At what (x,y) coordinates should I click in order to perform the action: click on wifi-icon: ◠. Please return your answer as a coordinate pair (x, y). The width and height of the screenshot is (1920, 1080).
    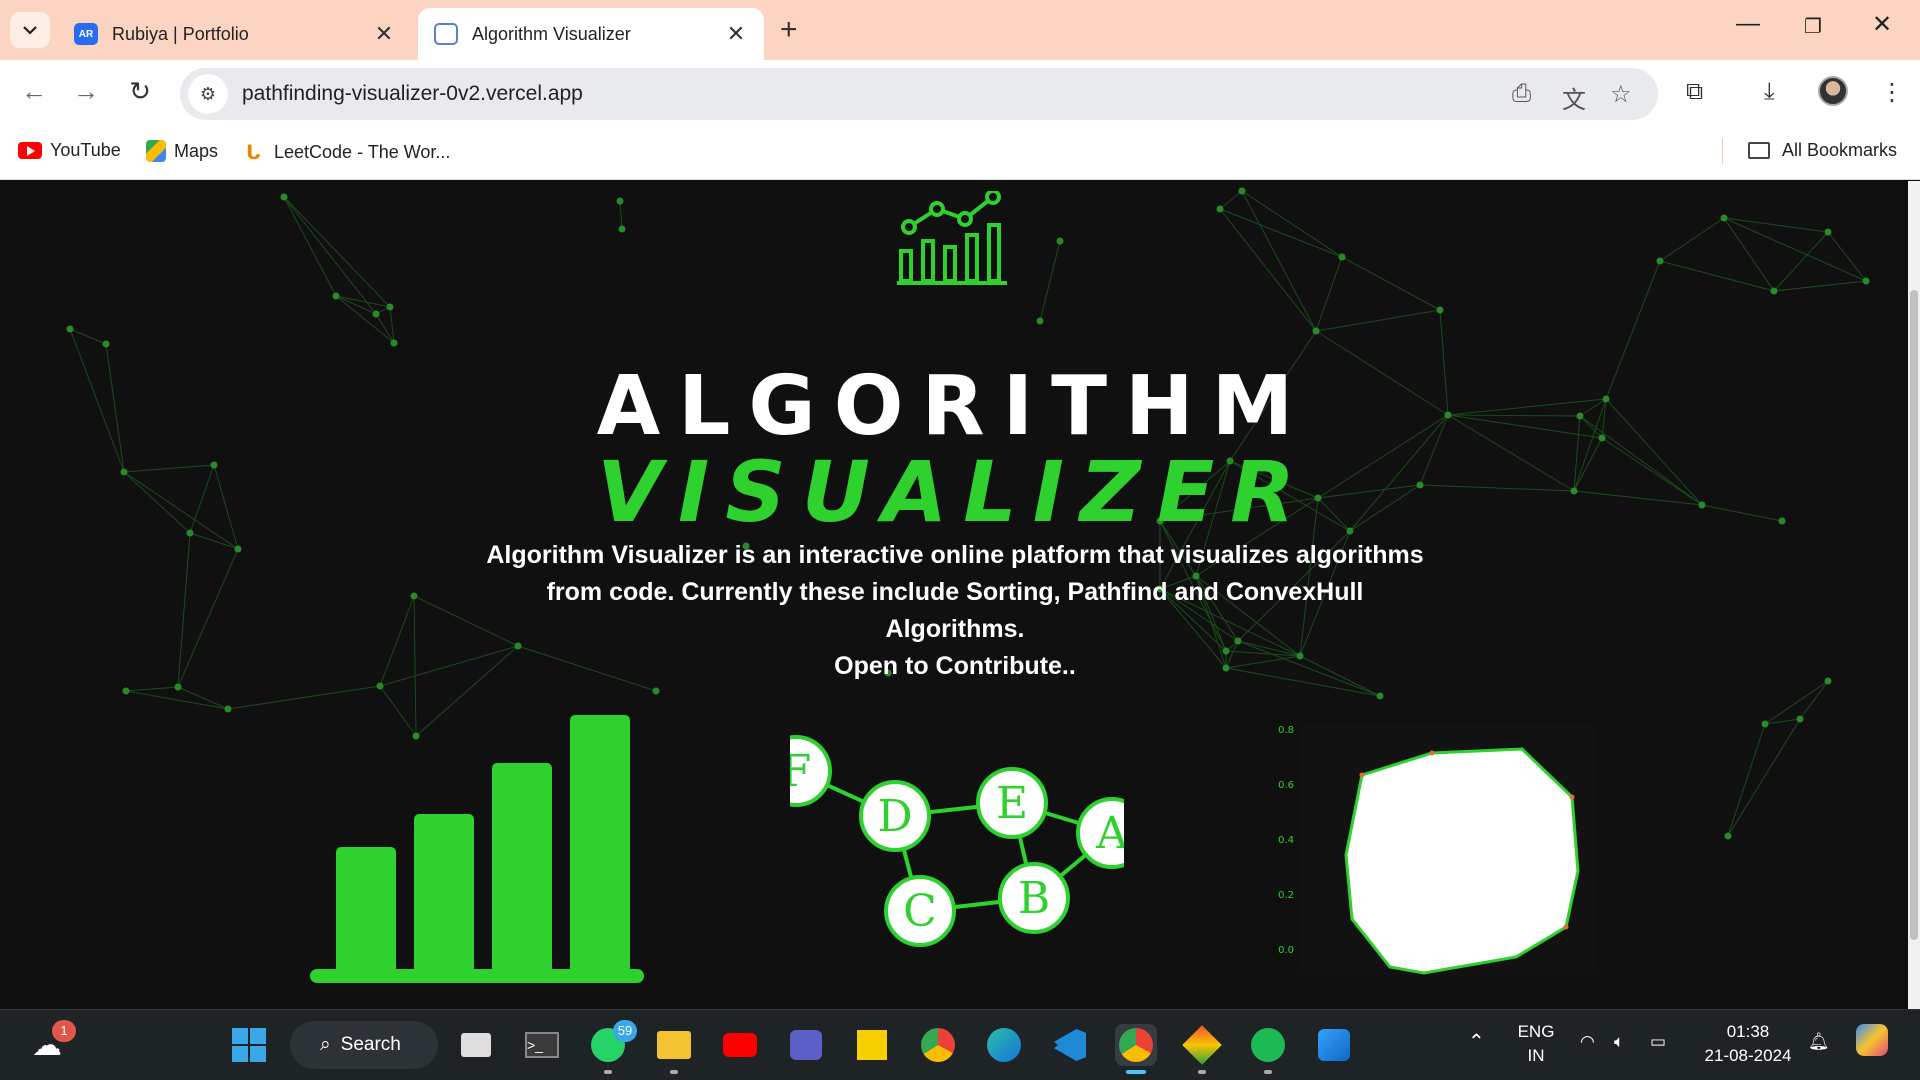
    Looking at the image, I should click on (1587, 1042).